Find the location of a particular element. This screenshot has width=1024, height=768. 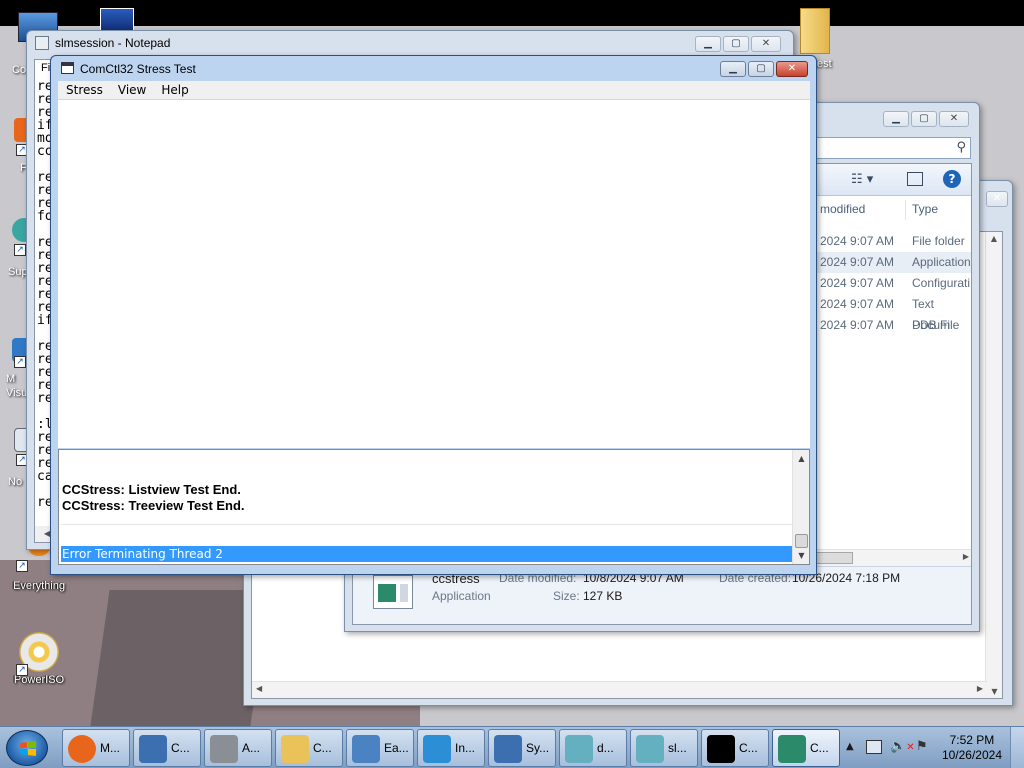

volume-muted-icon: 🔈✕ is located at coordinates (902, 746).